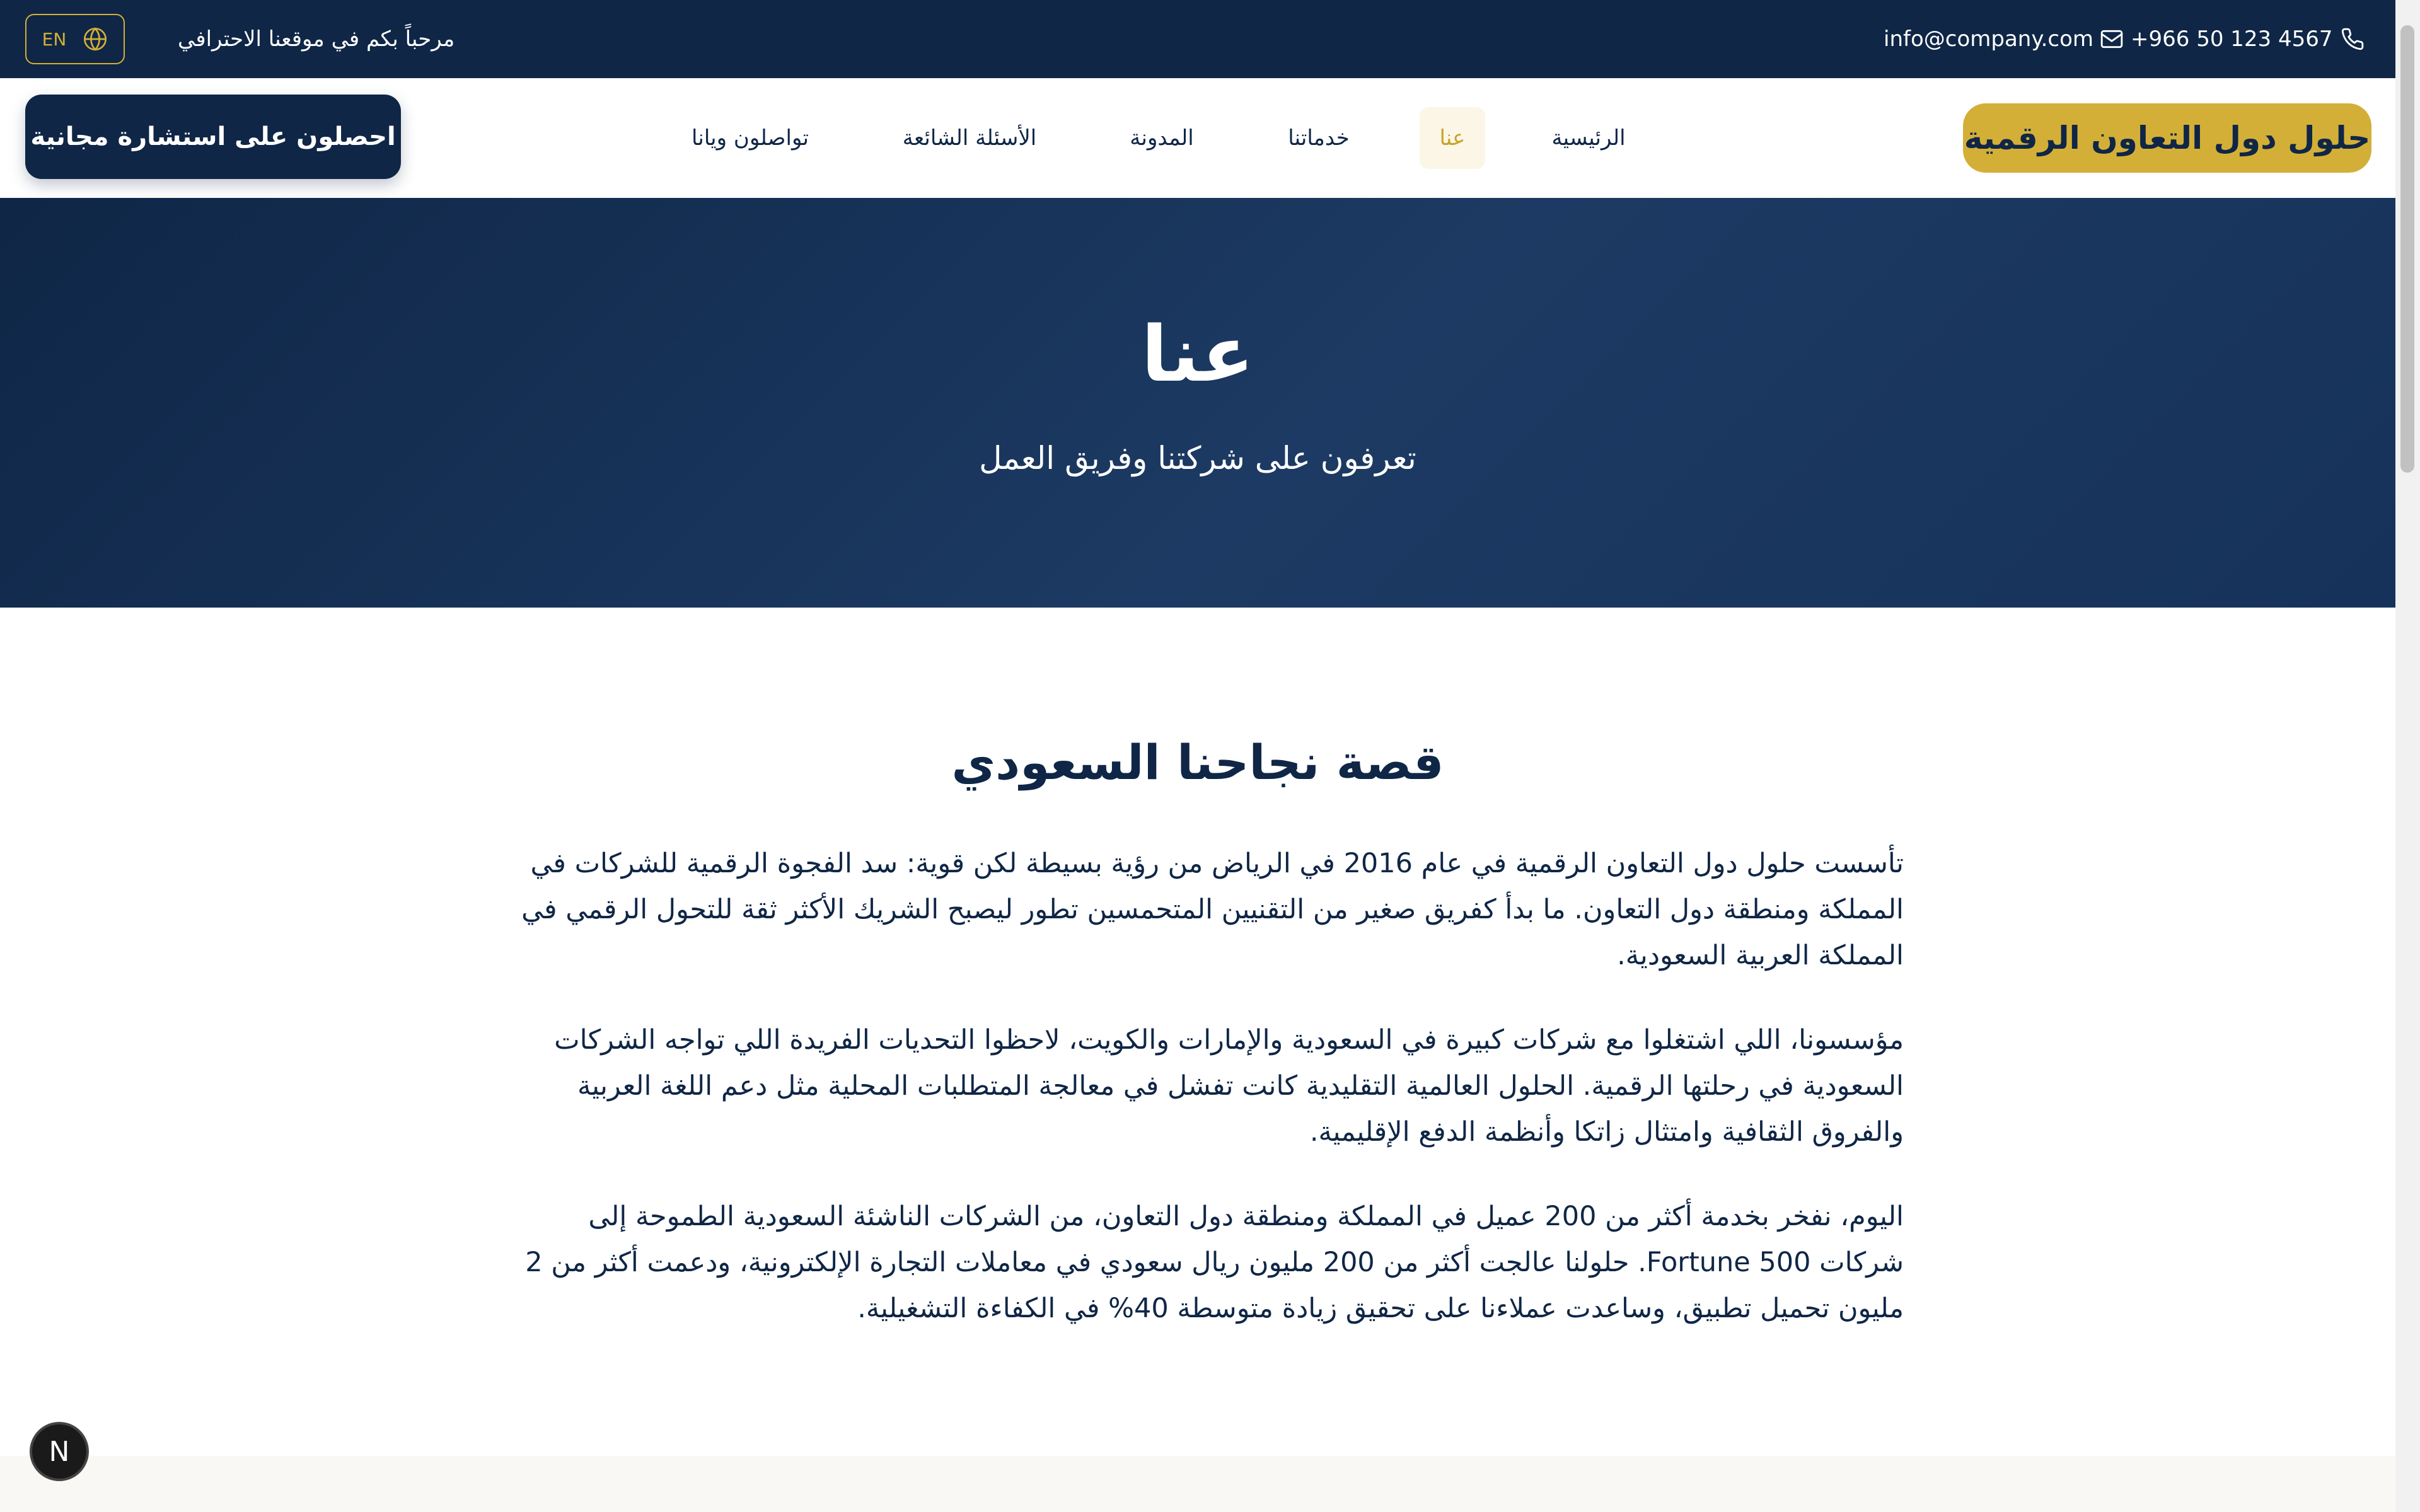 The width and height of the screenshot is (2420, 1512). What do you see at coordinates (1318, 138) in the screenshot?
I see `nav-services: خدماتنا` at bounding box center [1318, 138].